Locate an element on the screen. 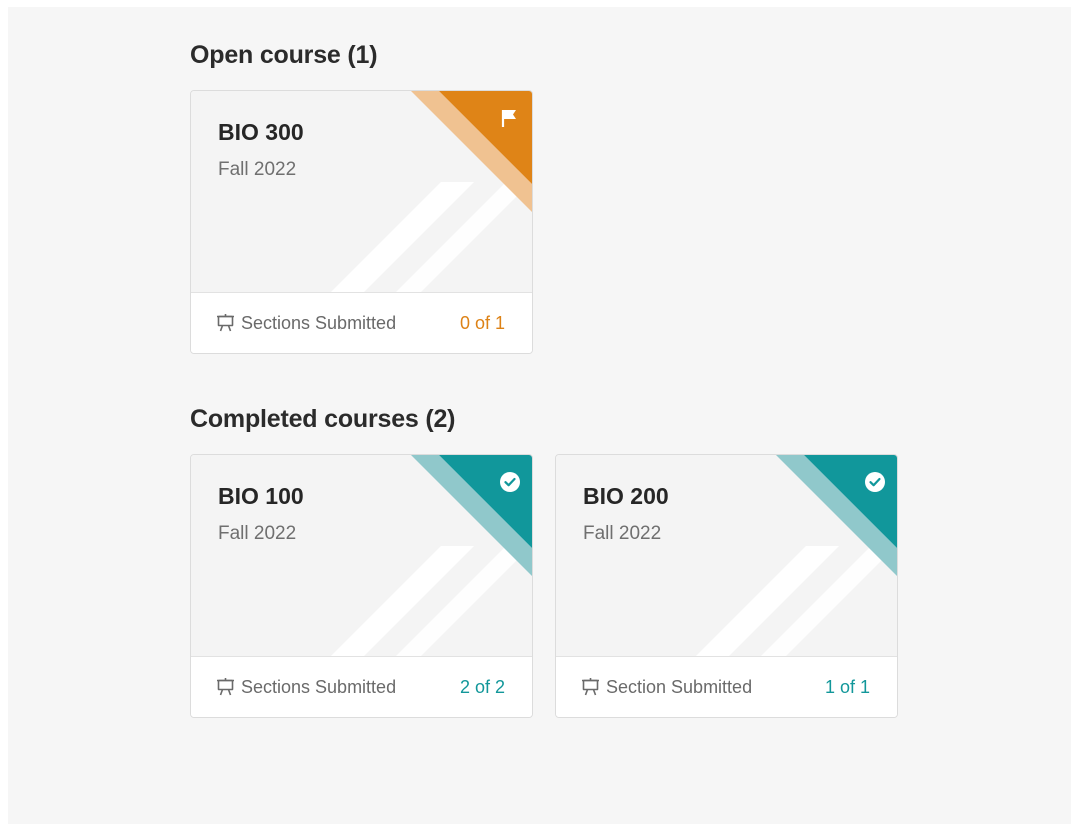  card-footer: Section Submitted 1 of 1 is located at coordinates (726, 686).